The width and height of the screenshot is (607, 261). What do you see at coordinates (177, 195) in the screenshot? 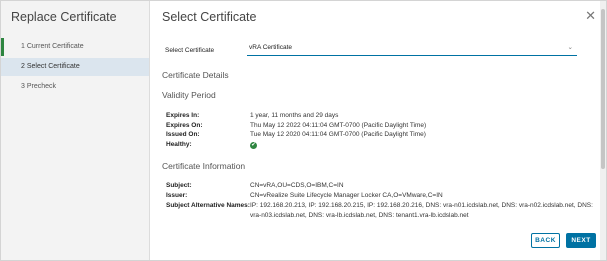
I see `issuer-label: Issuer:` at bounding box center [177, 195].